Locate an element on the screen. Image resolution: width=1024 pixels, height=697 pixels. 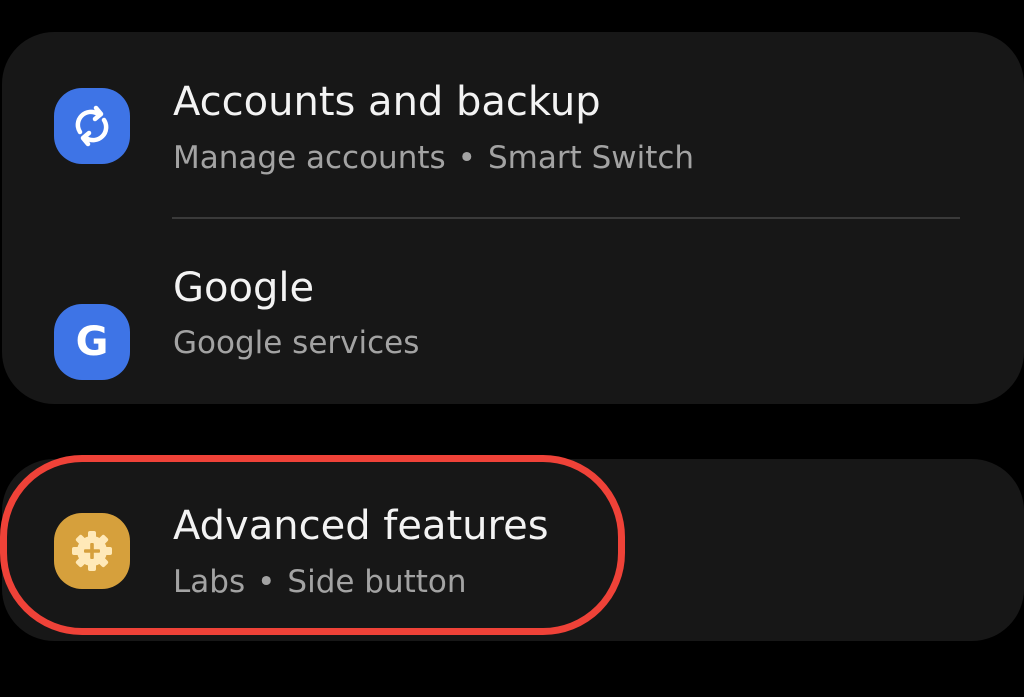
google-g-icon: G is located at coordinates (92, 342).